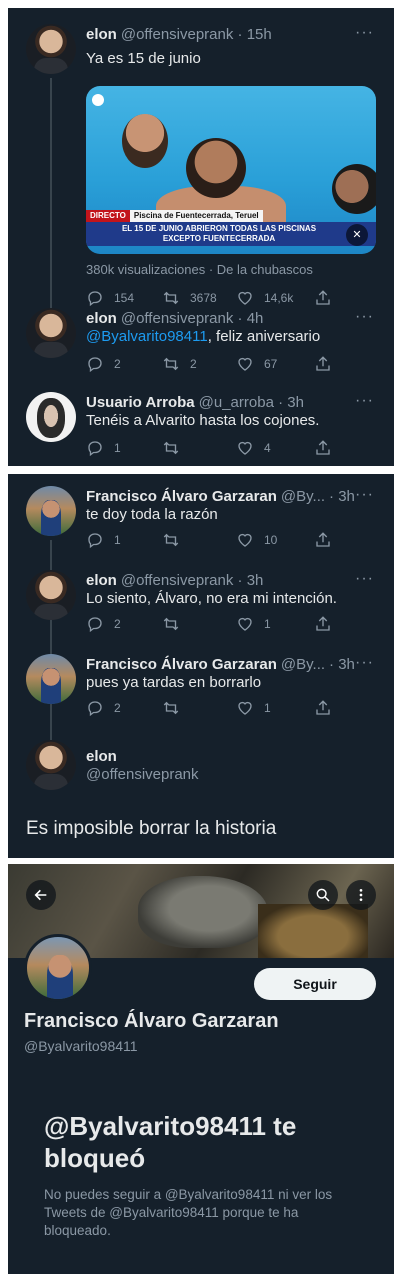 Image resolution: width=400 pixels, height=1279 pixels. Describe the element at coordinates (151, 1021) in the screenshot. I see `profile-name: Francisco Álvaro Garzaran` at that location.